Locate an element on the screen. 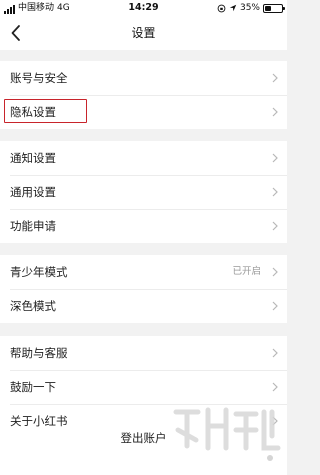  row-label: 账号与安全 is located at coordinates (39, 78).